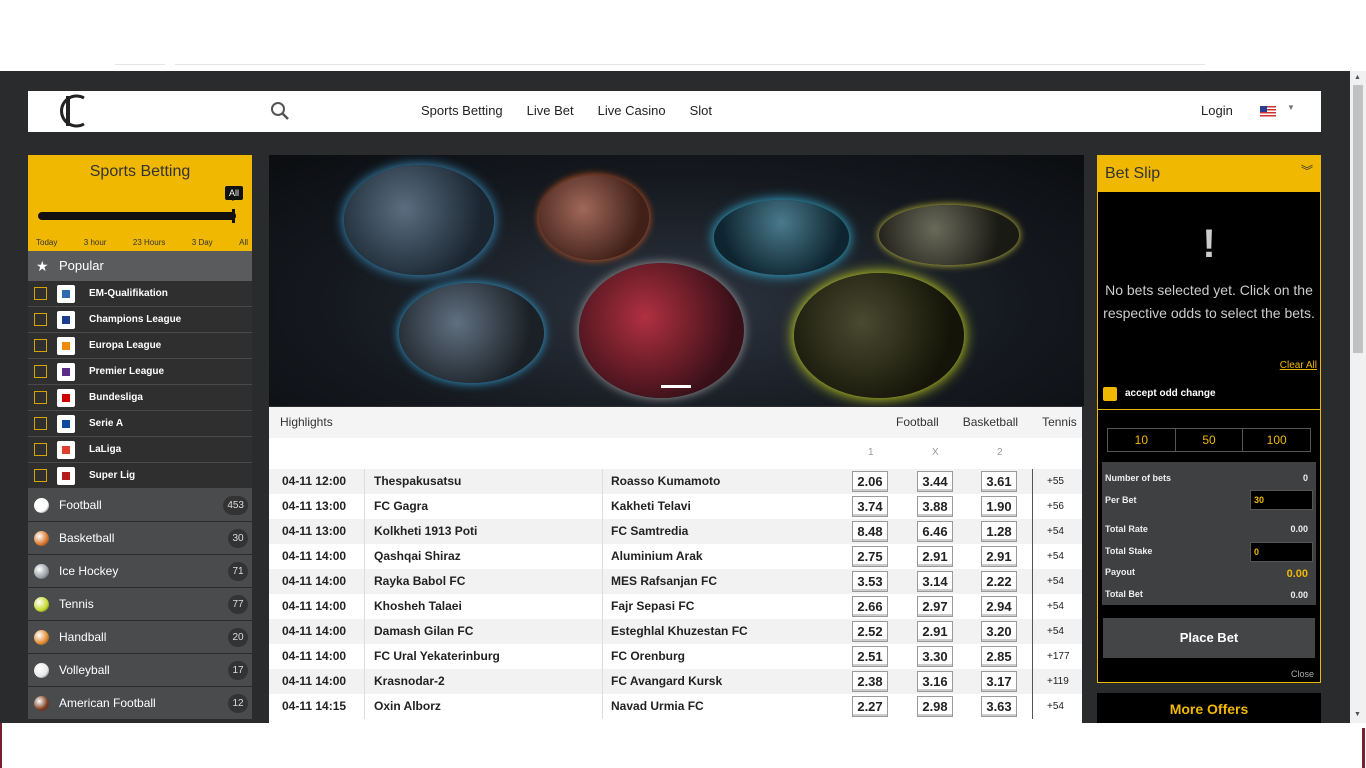 This screenshot has width=1366, height=768. What do you see at coordinates (999, 631) in the screenshot?
I see `odd-away-button: 3.20` at bounding box center [999, 631].